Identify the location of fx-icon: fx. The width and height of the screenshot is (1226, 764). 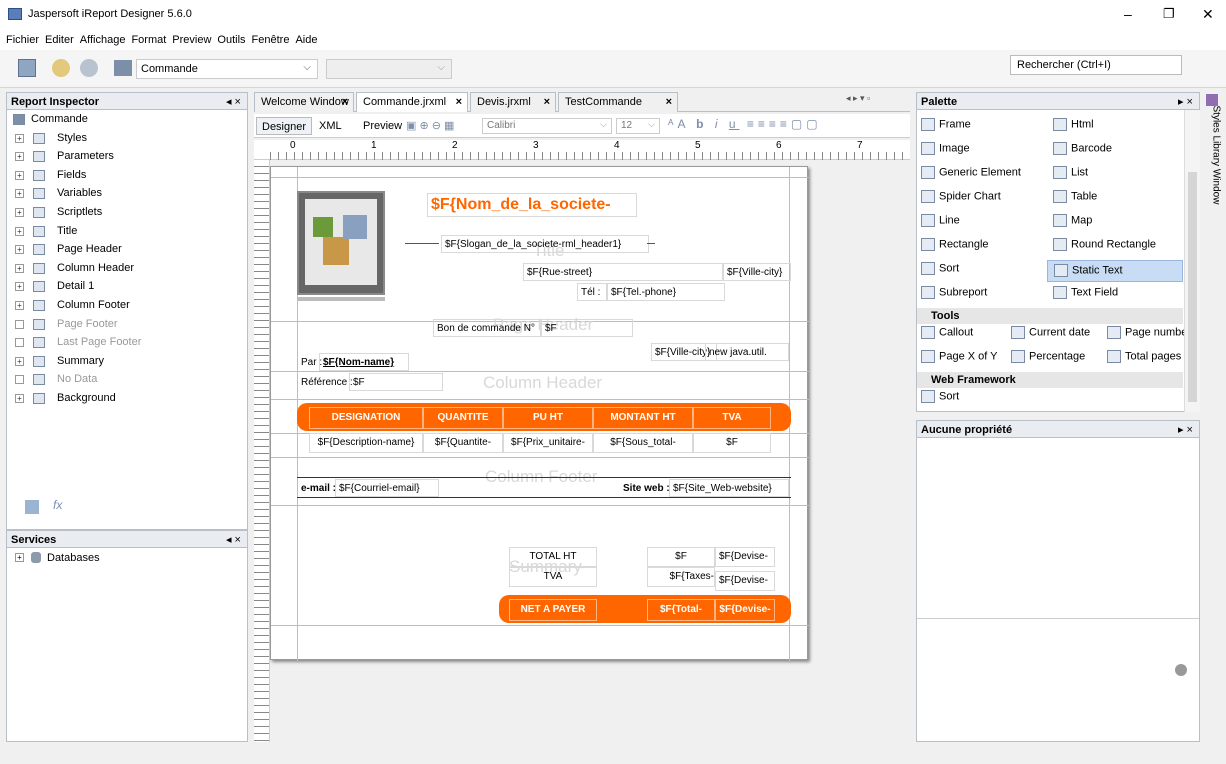
(57, 505).